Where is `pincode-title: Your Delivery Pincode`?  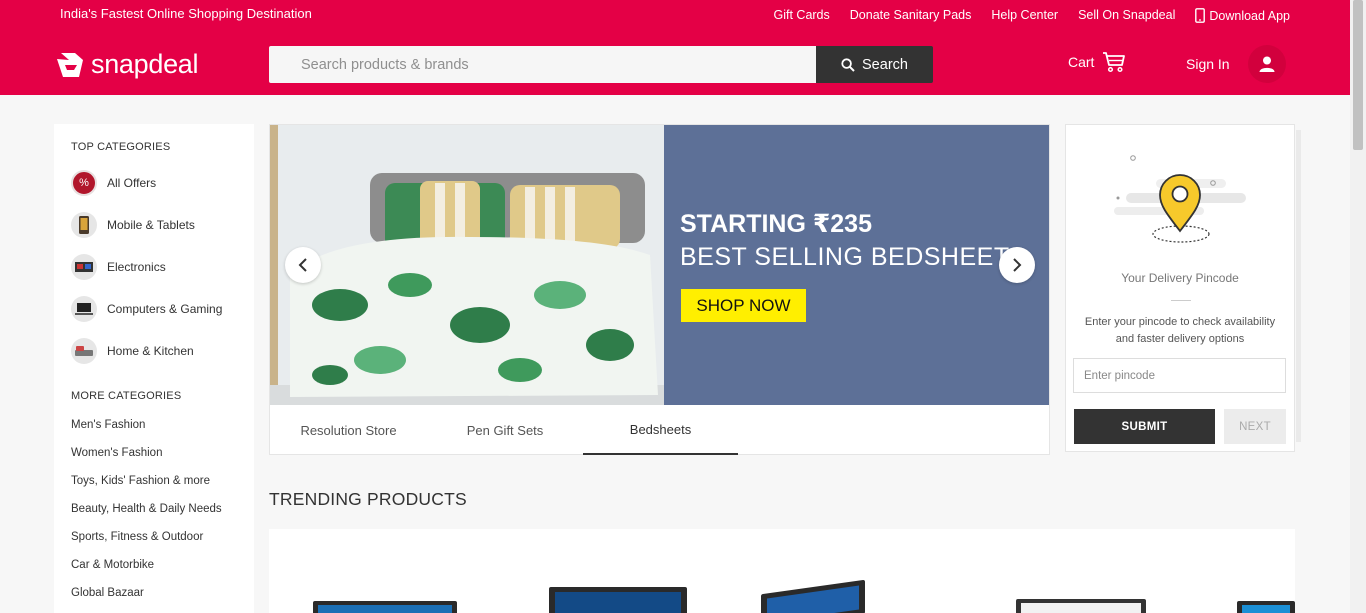 pincode-title: Your Delivery Pincode is located at coordinates (1180, 278).